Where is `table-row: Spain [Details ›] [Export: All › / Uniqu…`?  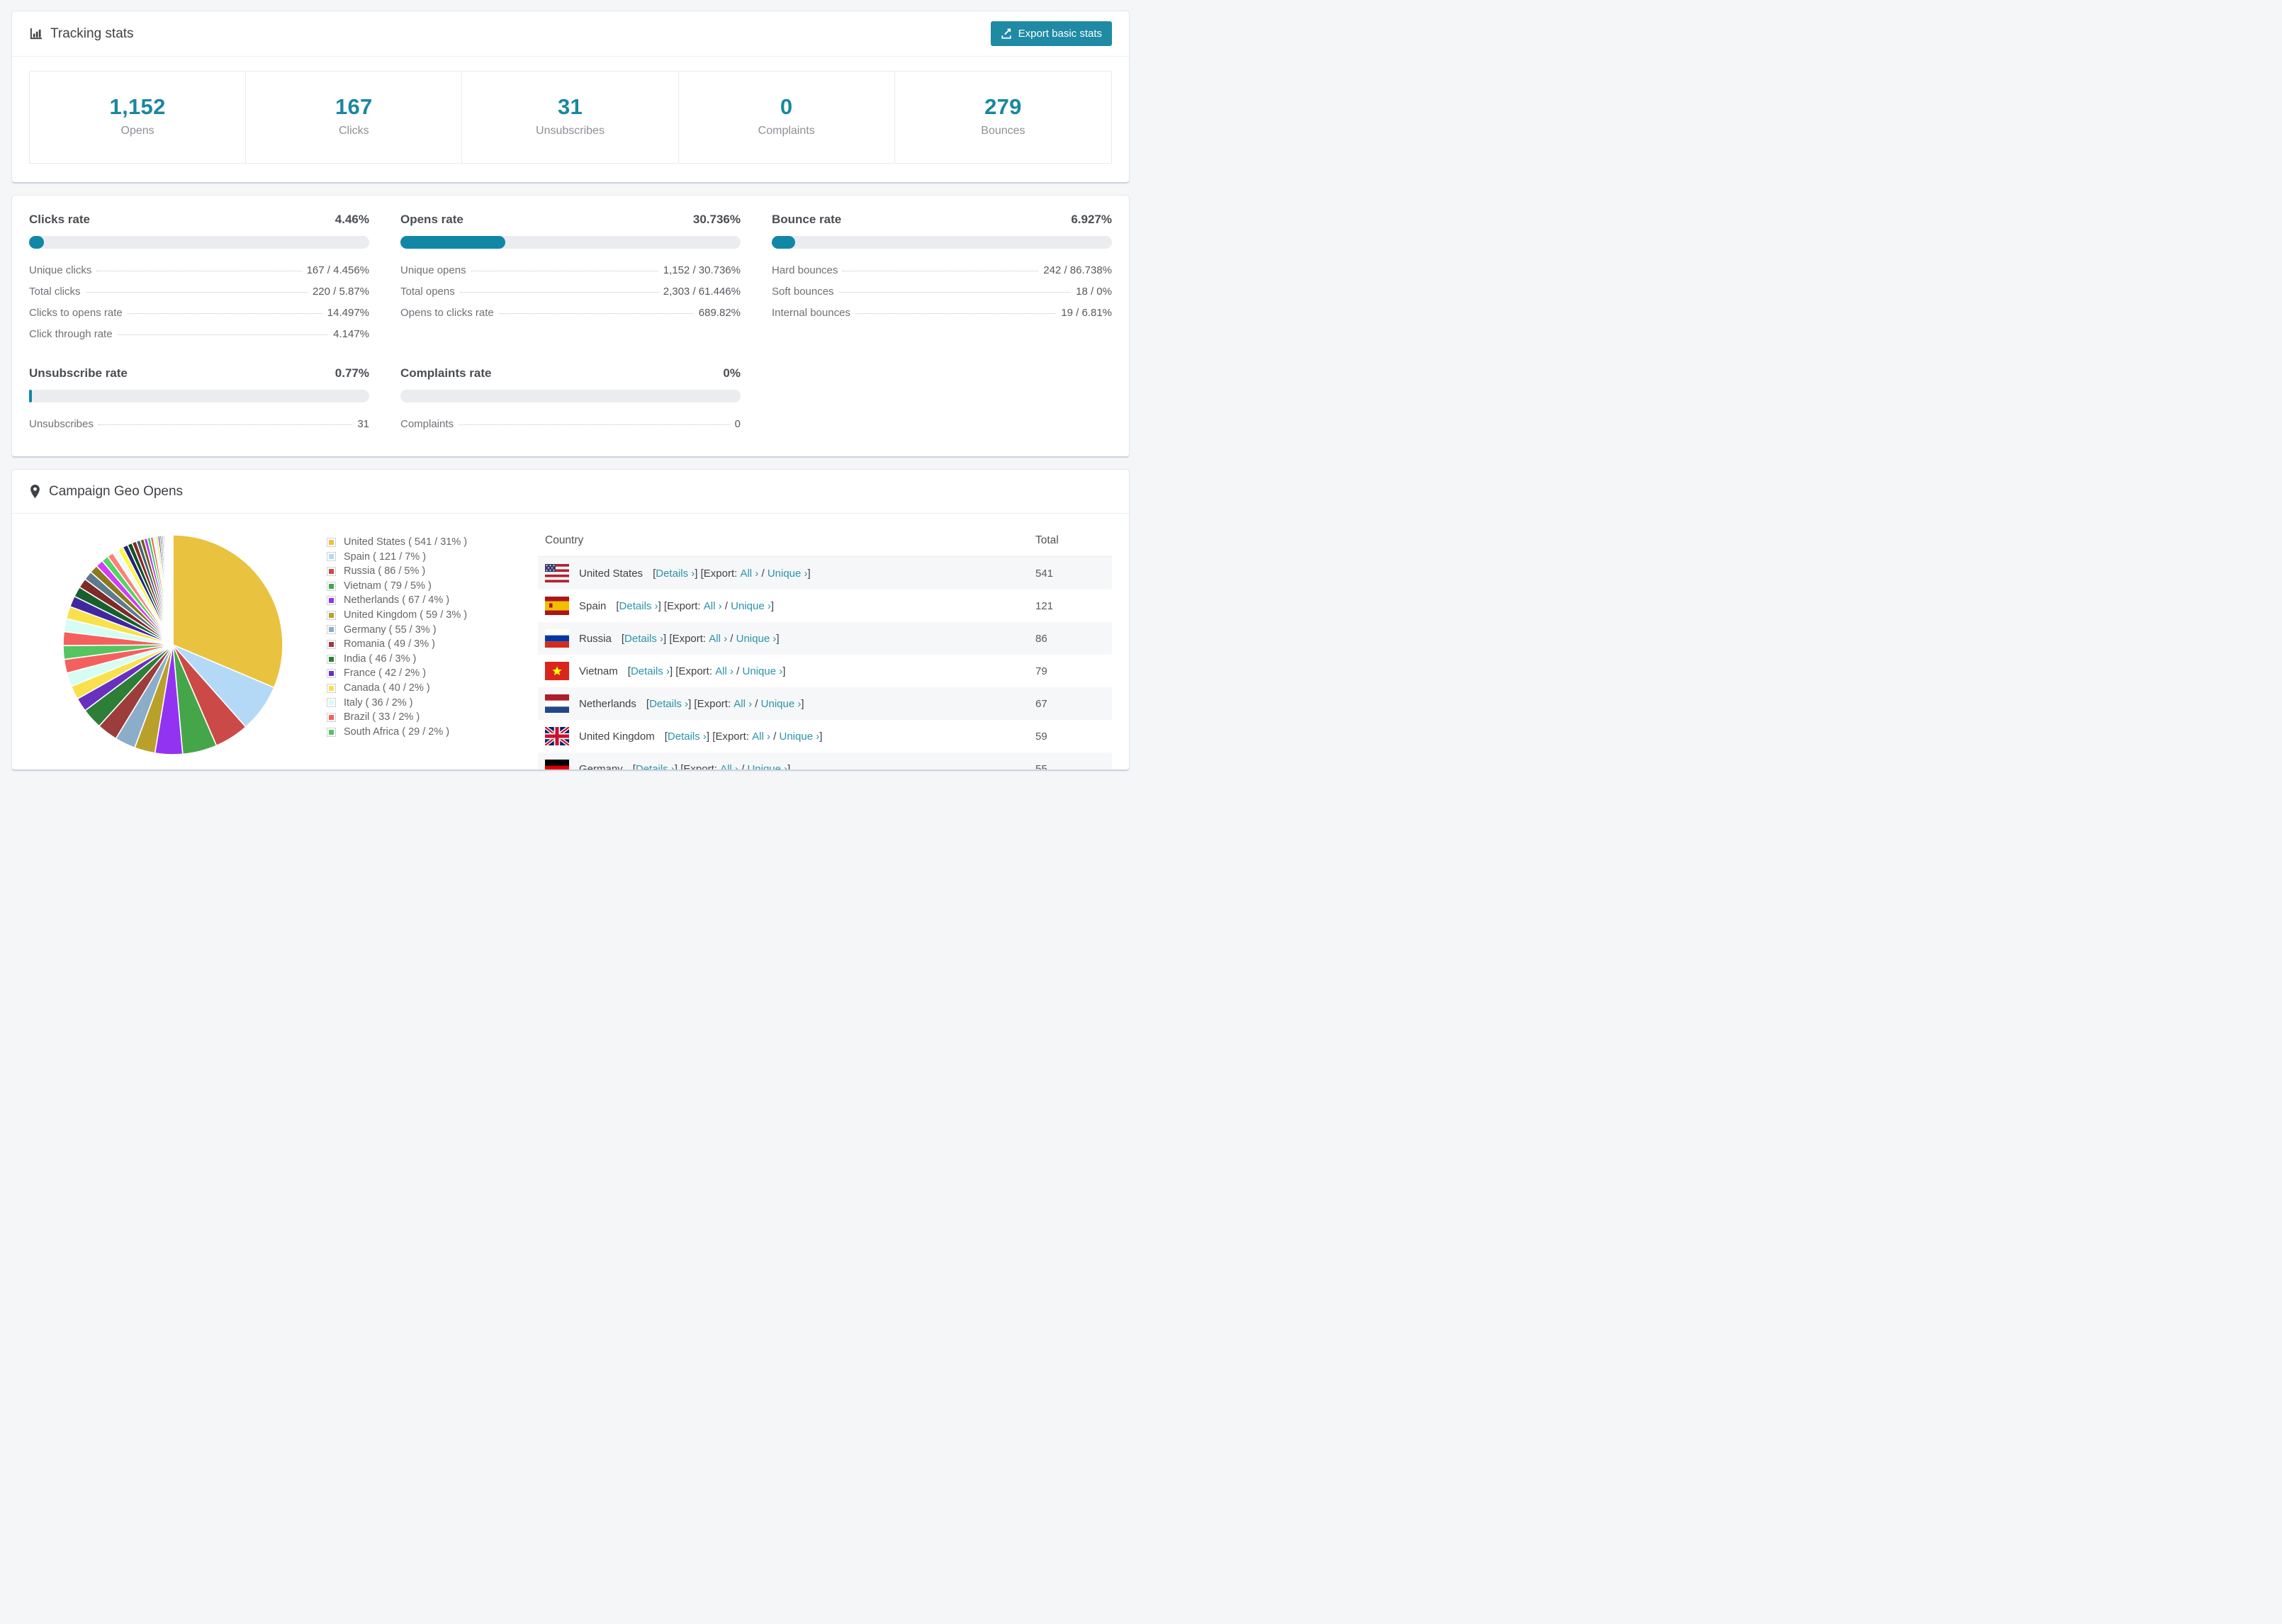
table-row: Spain [Details ›] [Export: All › / Uniqu… is located at coordinates (825, 606).